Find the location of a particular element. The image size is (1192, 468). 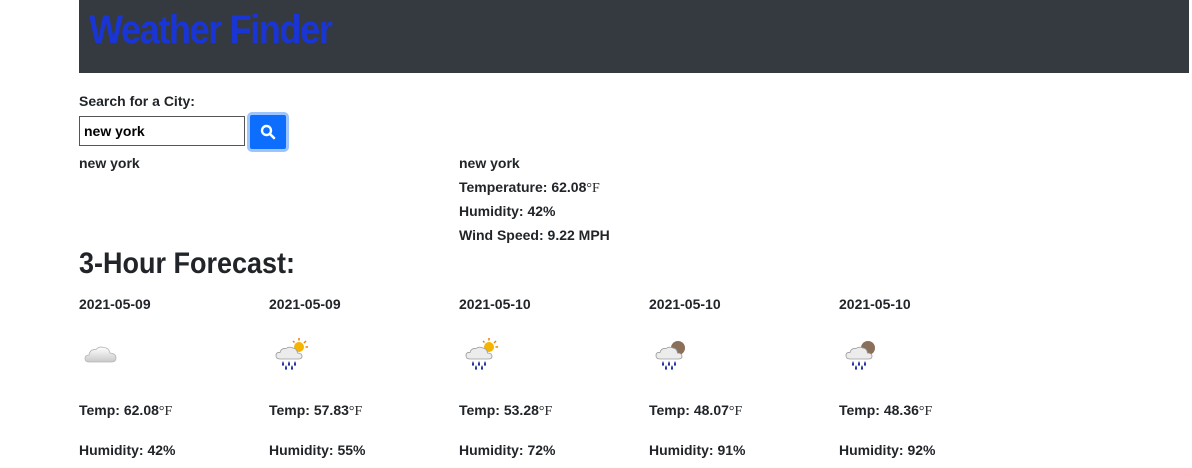

forecast-temp: Temp: 57.83°F is located at coordinates (316, 410).